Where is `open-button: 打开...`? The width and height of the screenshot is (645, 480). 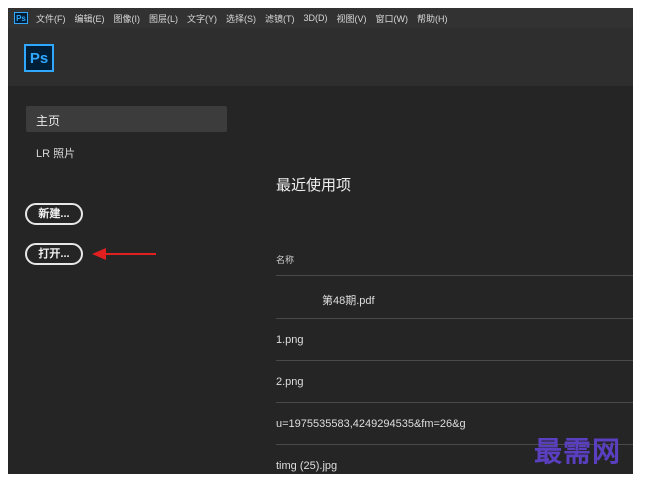 open-button: 打开... is located at coordinates (54, 254).